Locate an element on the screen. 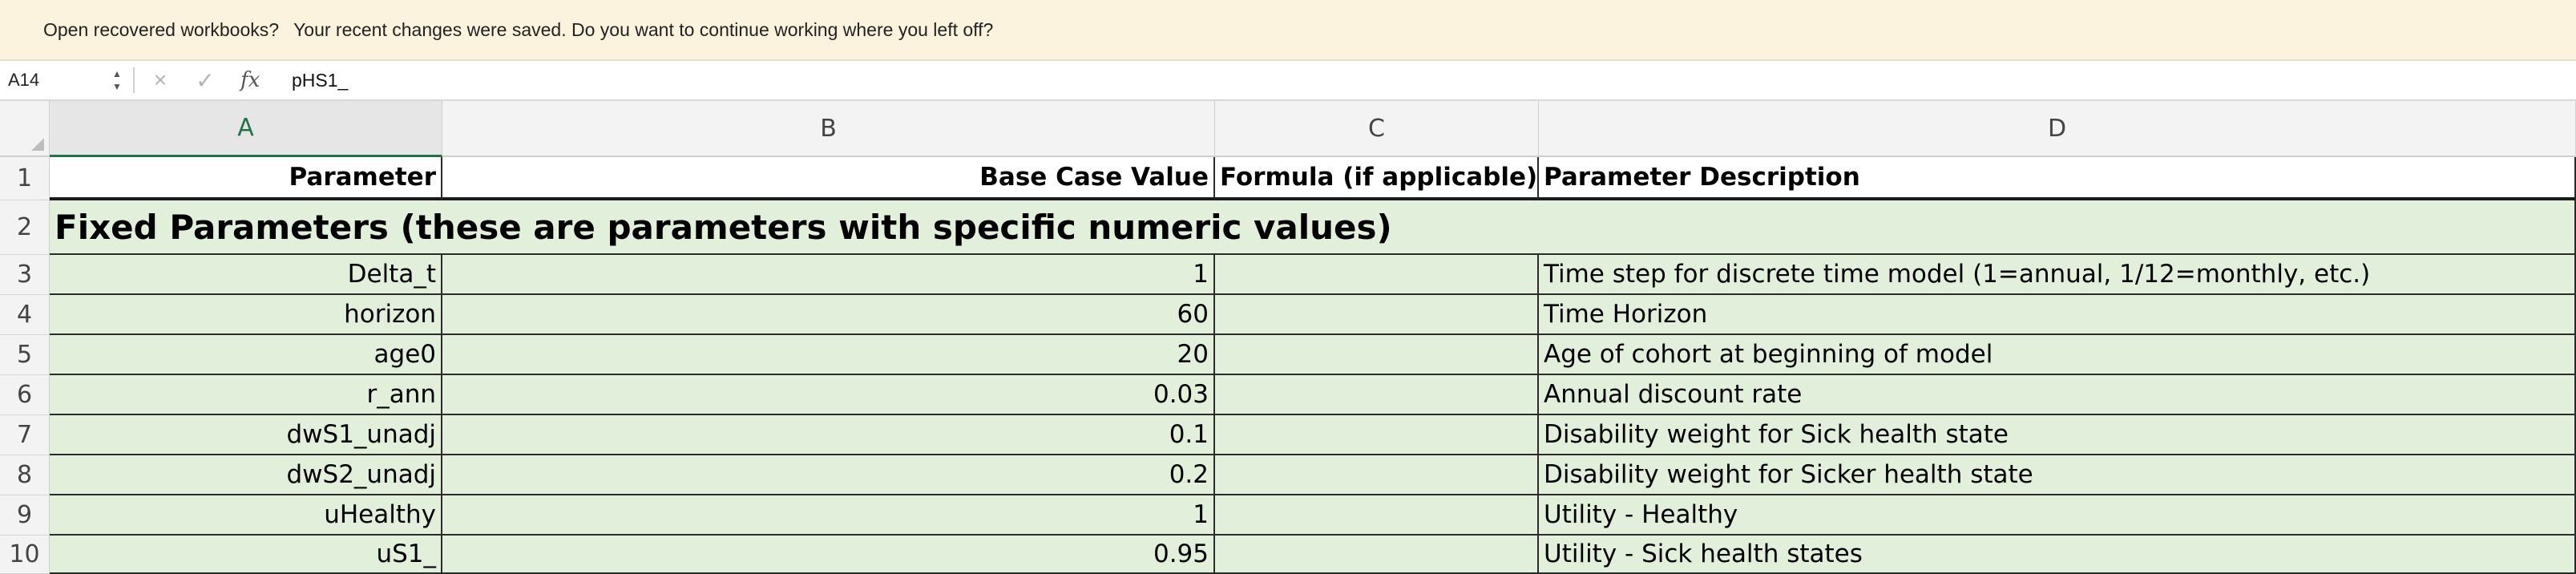 This screenshot has height=574, width=2576. cell-c10 is located at coordinates (1377, 555).